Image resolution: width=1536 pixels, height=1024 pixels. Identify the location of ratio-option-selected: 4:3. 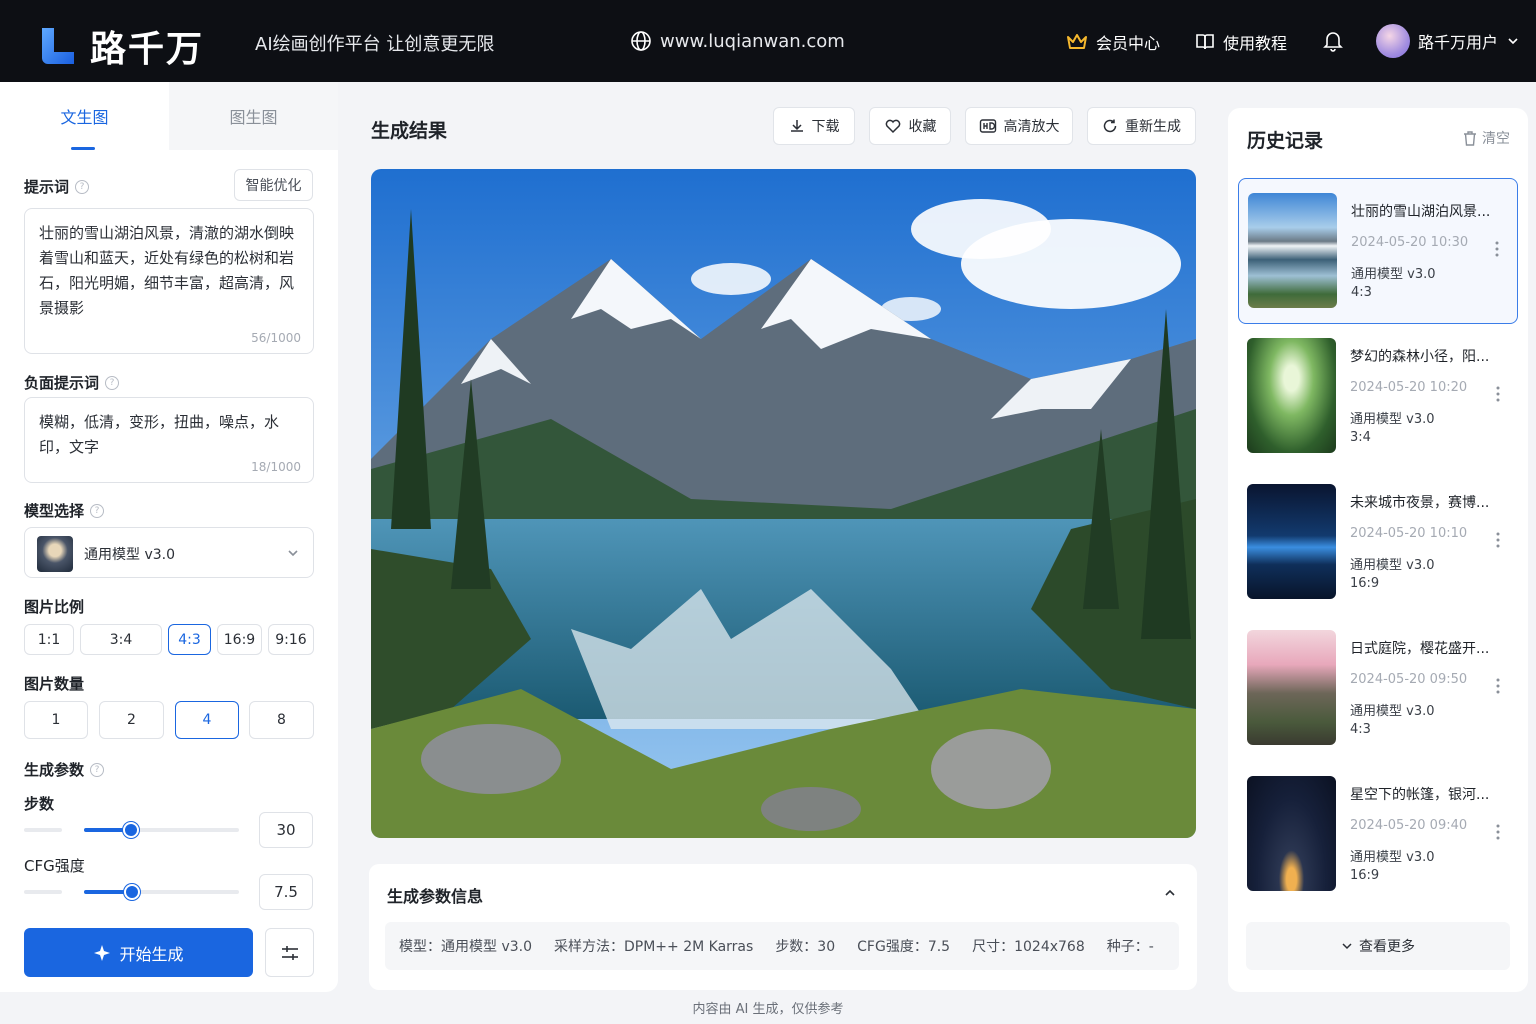
(189, 639).